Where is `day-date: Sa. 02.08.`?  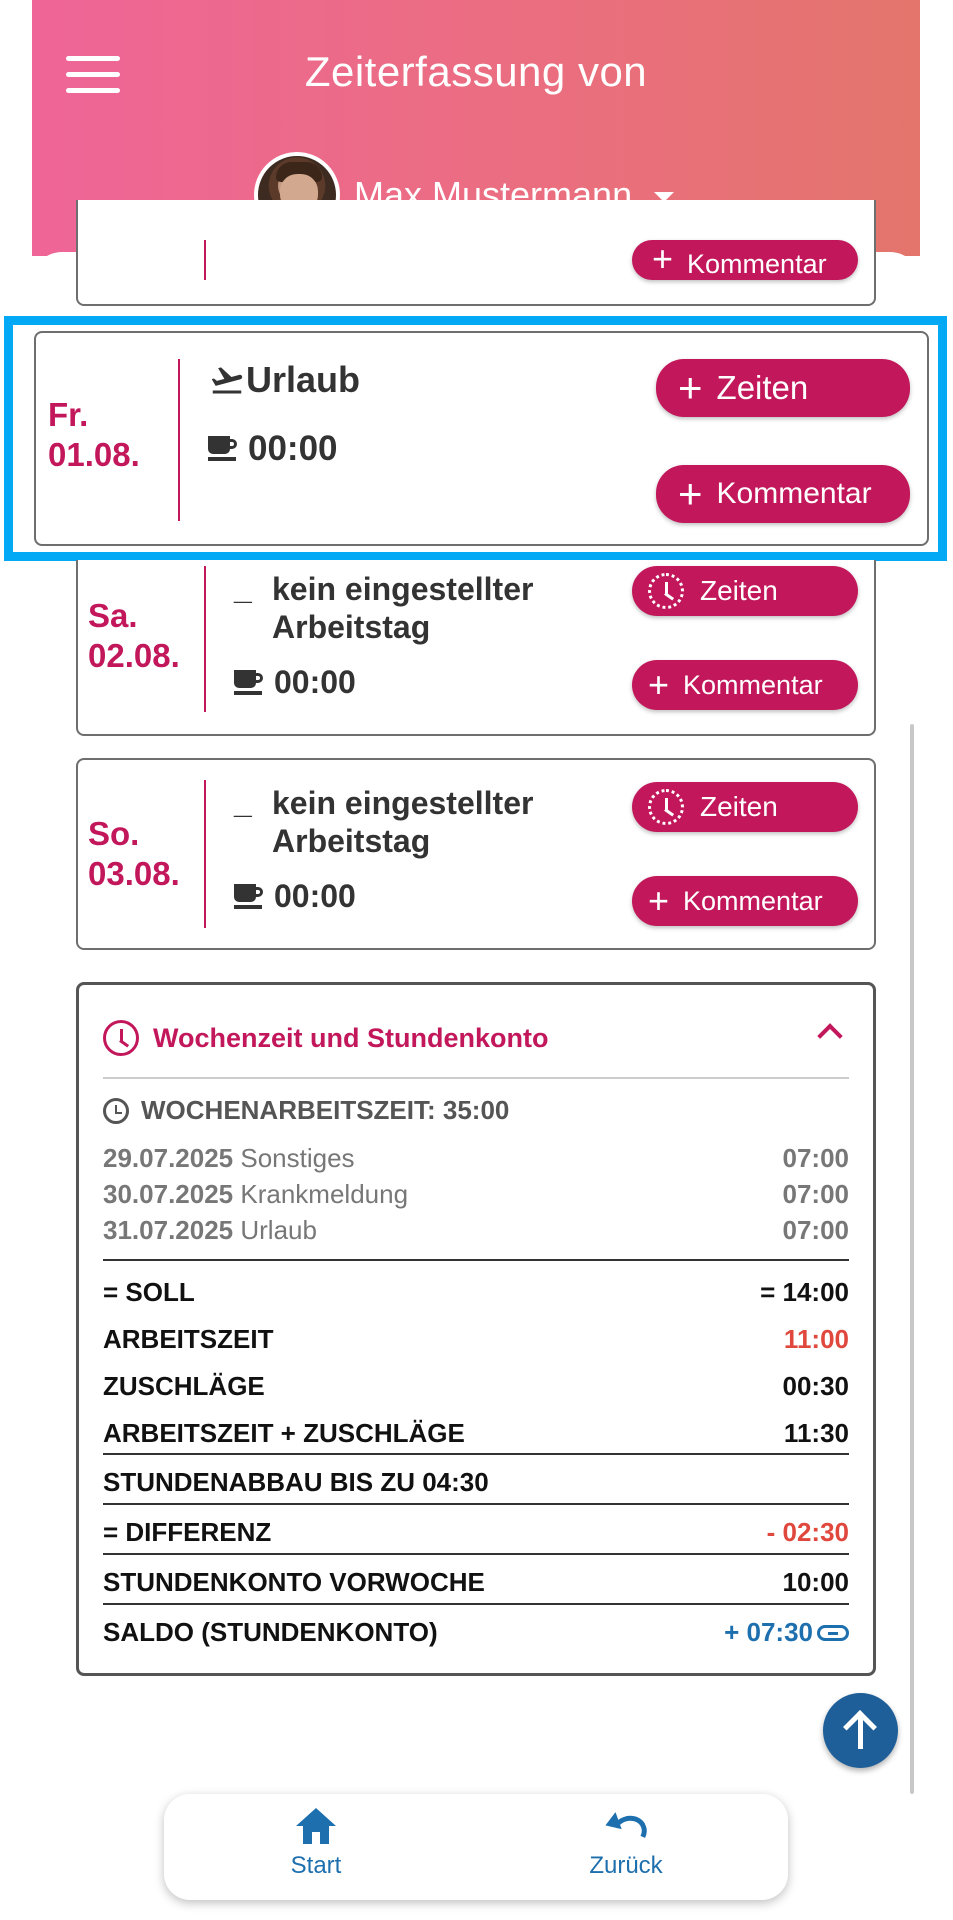
day-date: Sa. 02.08. is located at coordinates (148, 636).